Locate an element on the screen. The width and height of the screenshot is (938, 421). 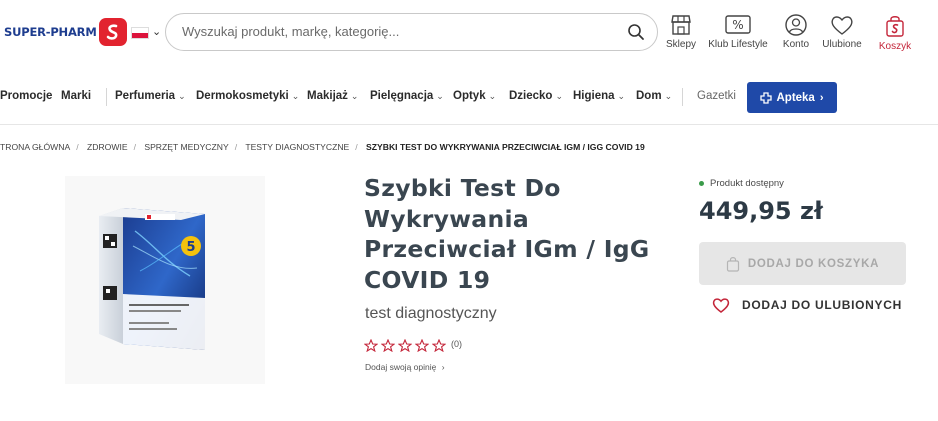
product-subtitle: test diagnostyczny is located at coordinates (431, 313).